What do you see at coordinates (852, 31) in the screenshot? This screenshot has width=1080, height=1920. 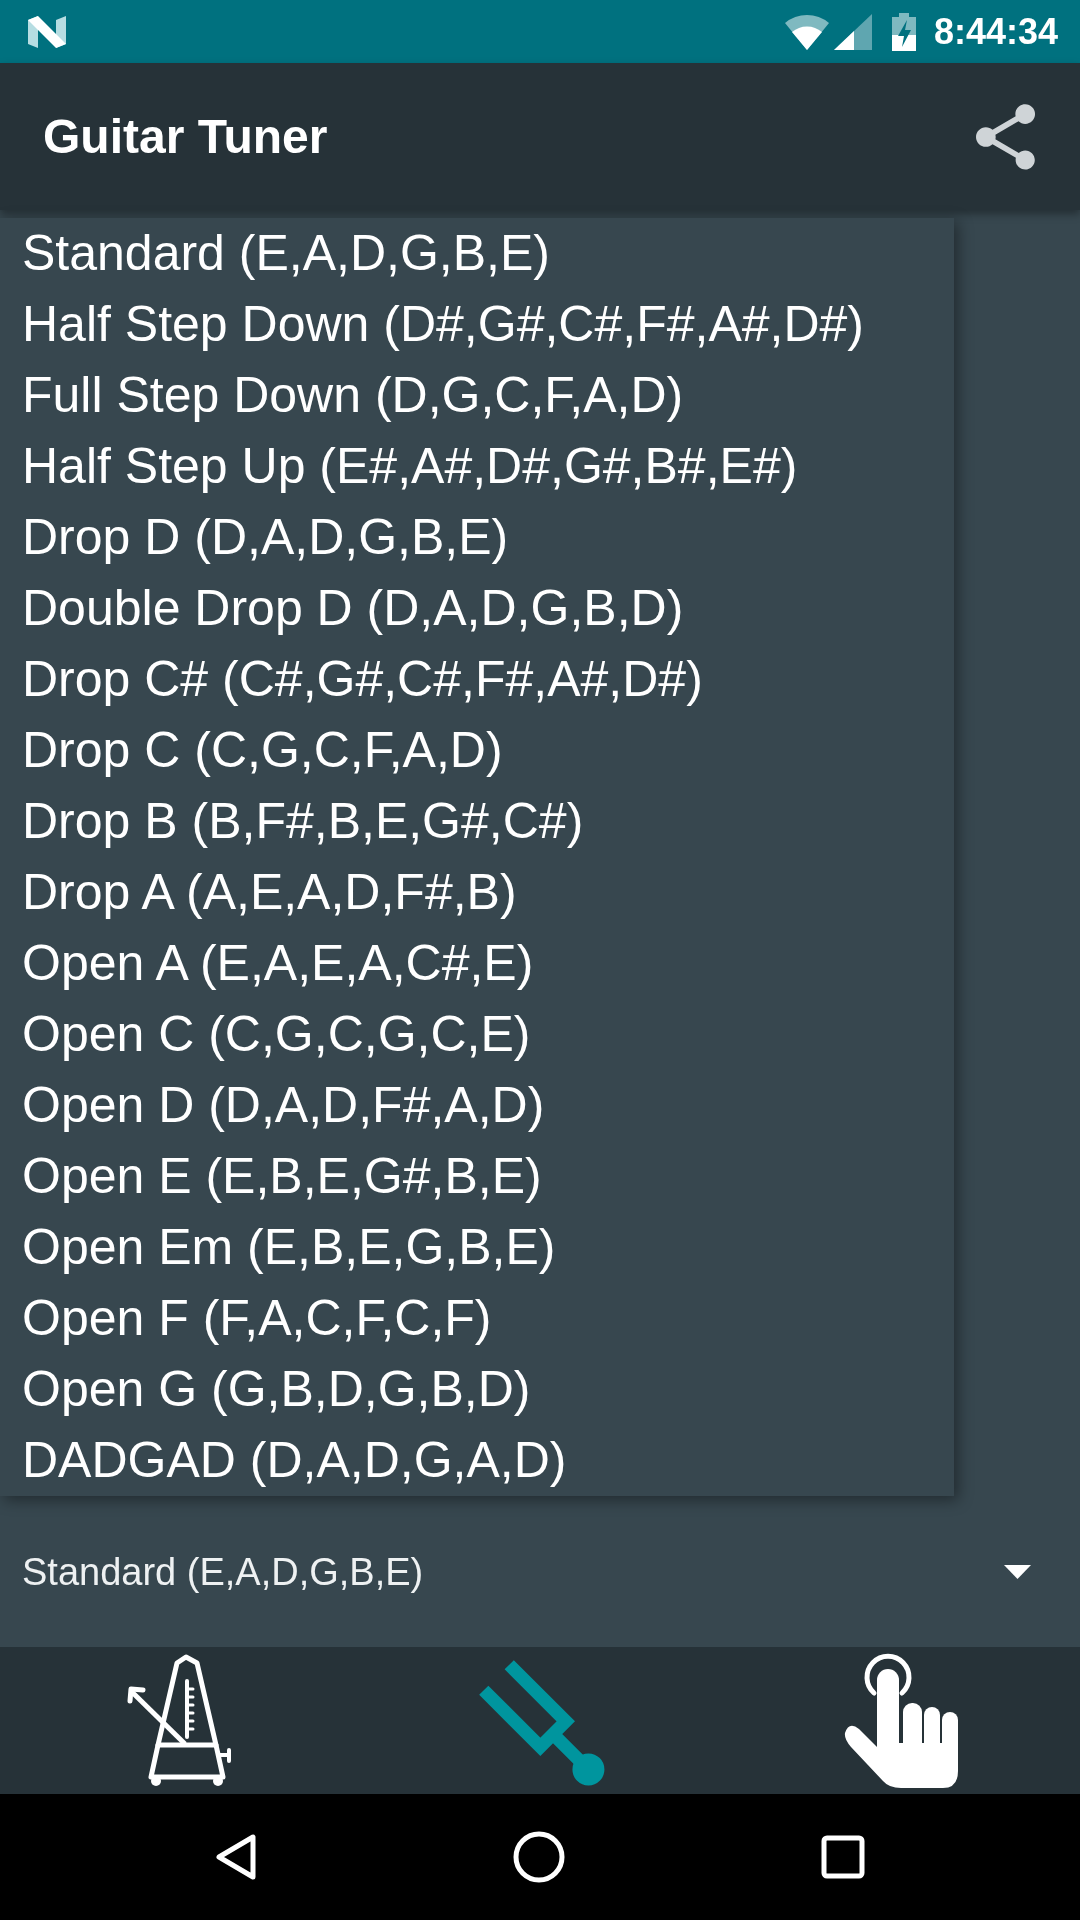 I see `signal-icon` at bounding box center [852, 31].